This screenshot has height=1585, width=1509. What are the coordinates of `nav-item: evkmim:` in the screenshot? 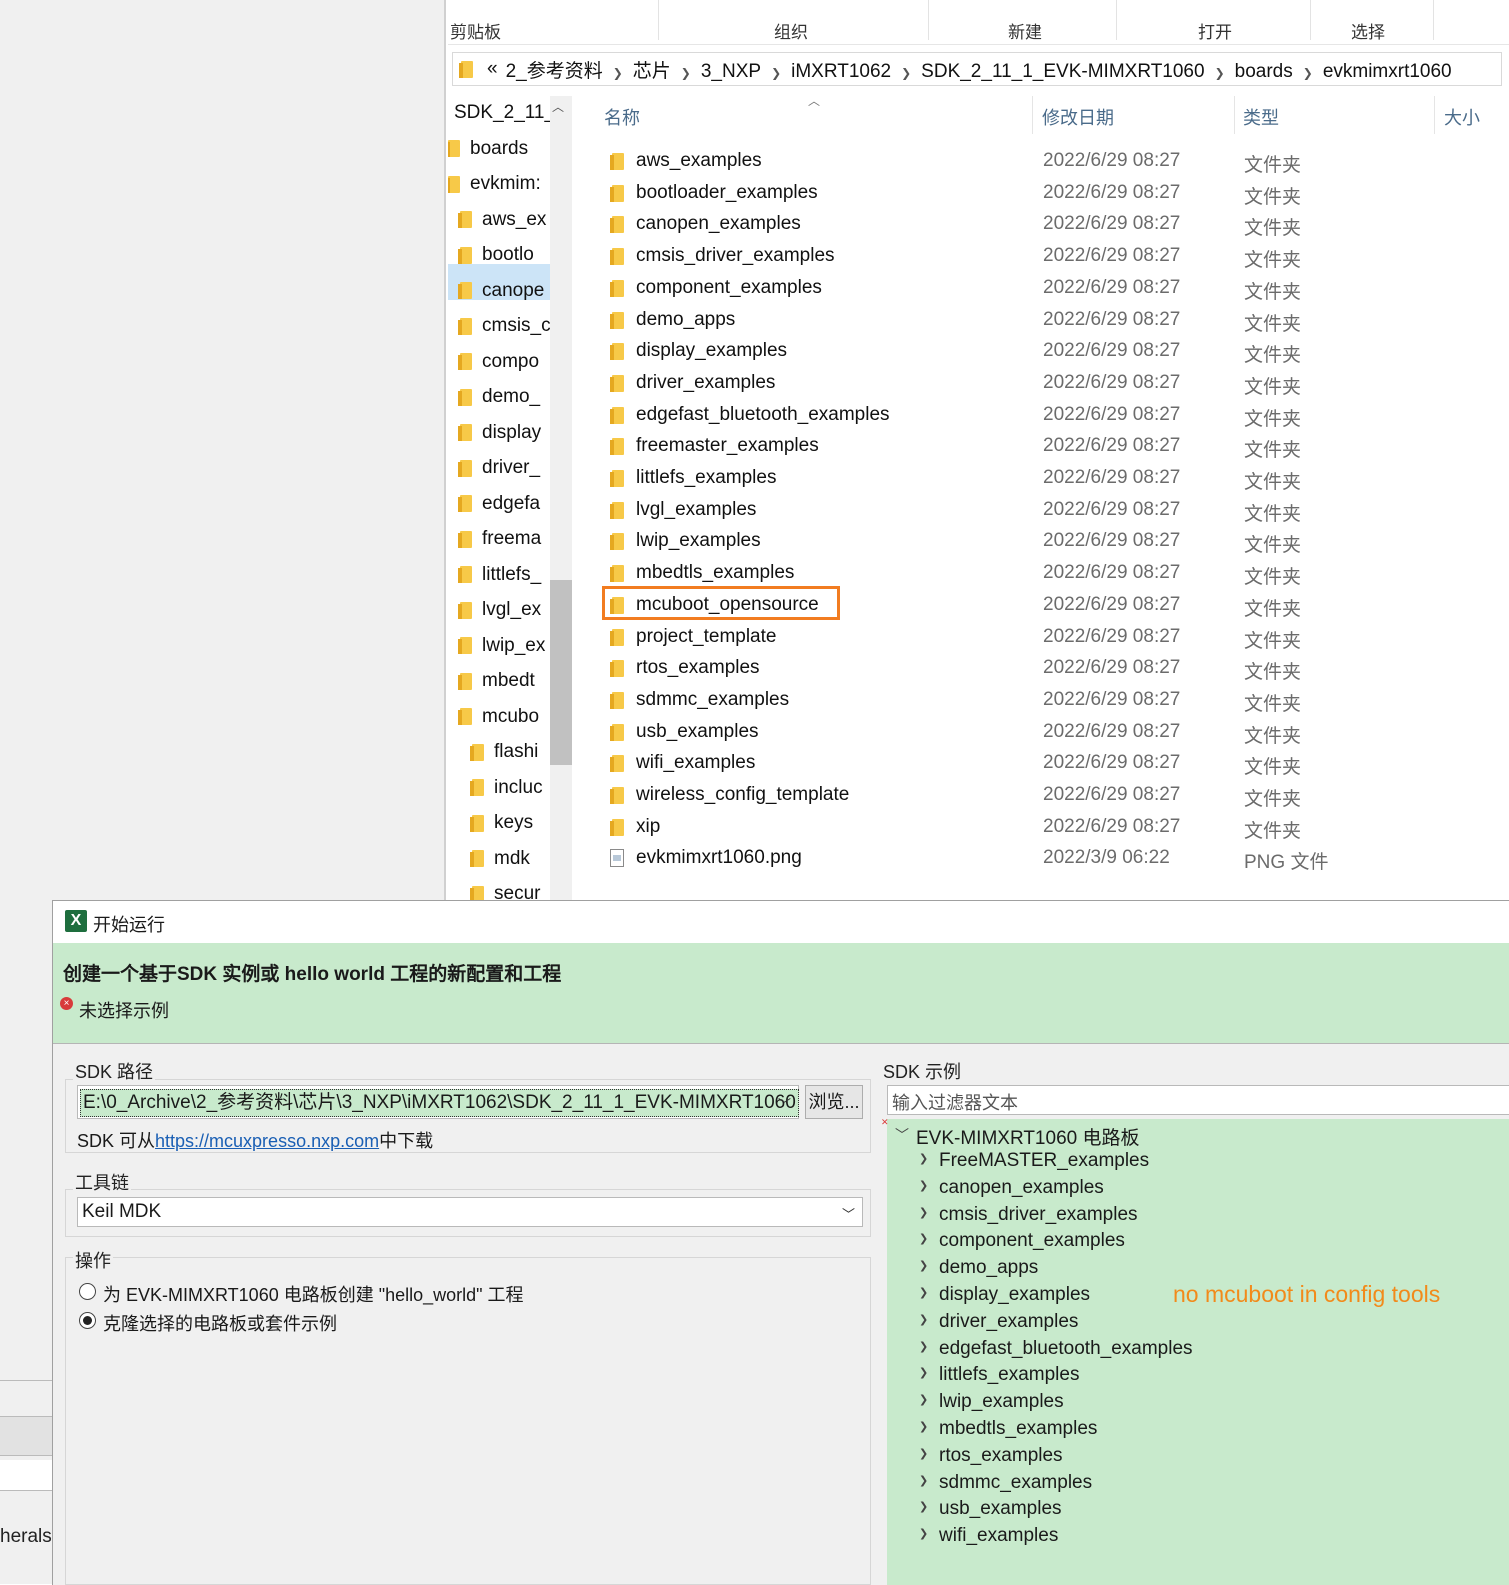 It's located at (494, 184).